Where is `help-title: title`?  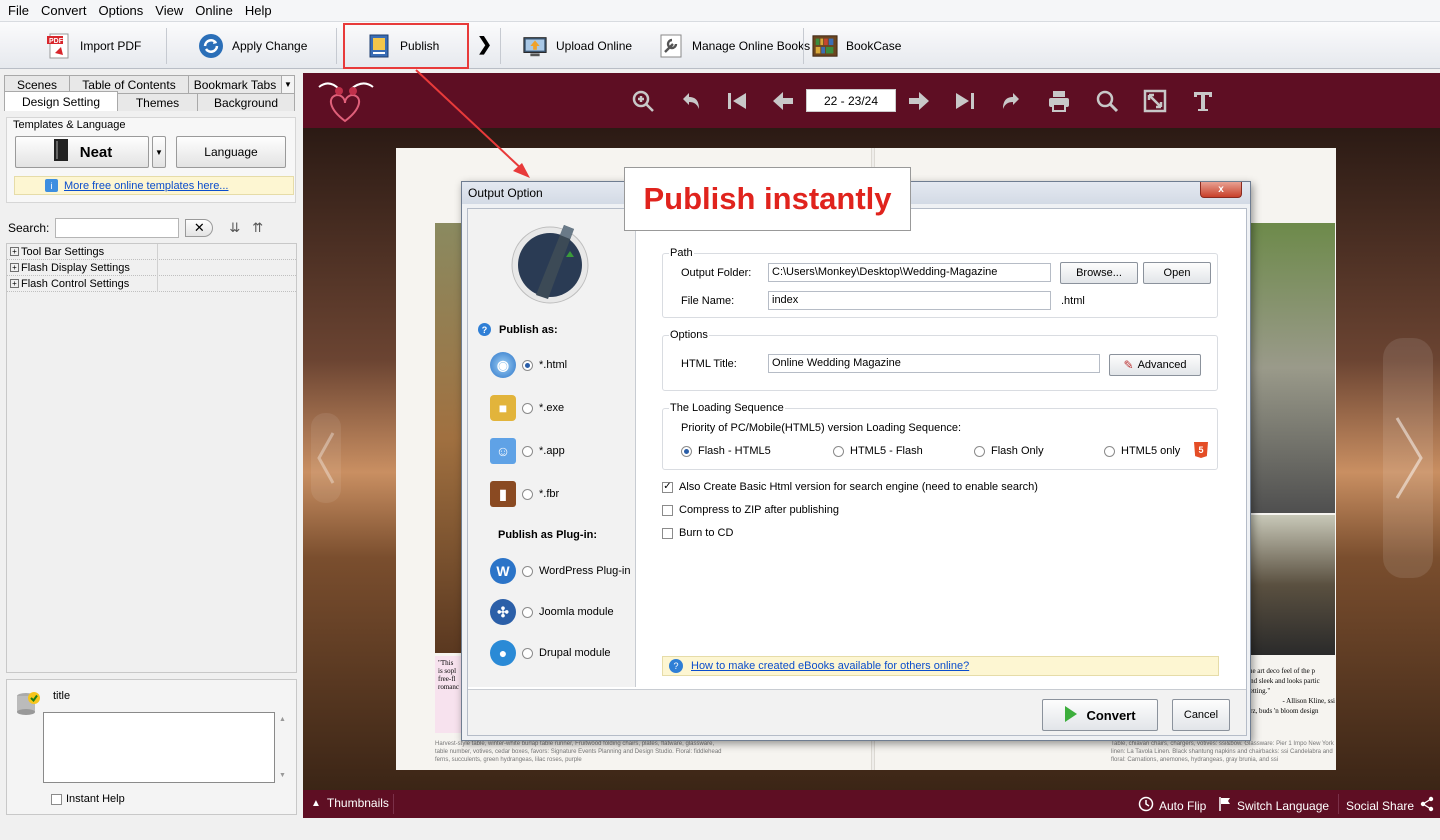
help-title: title is located at coordinates (62, 696).